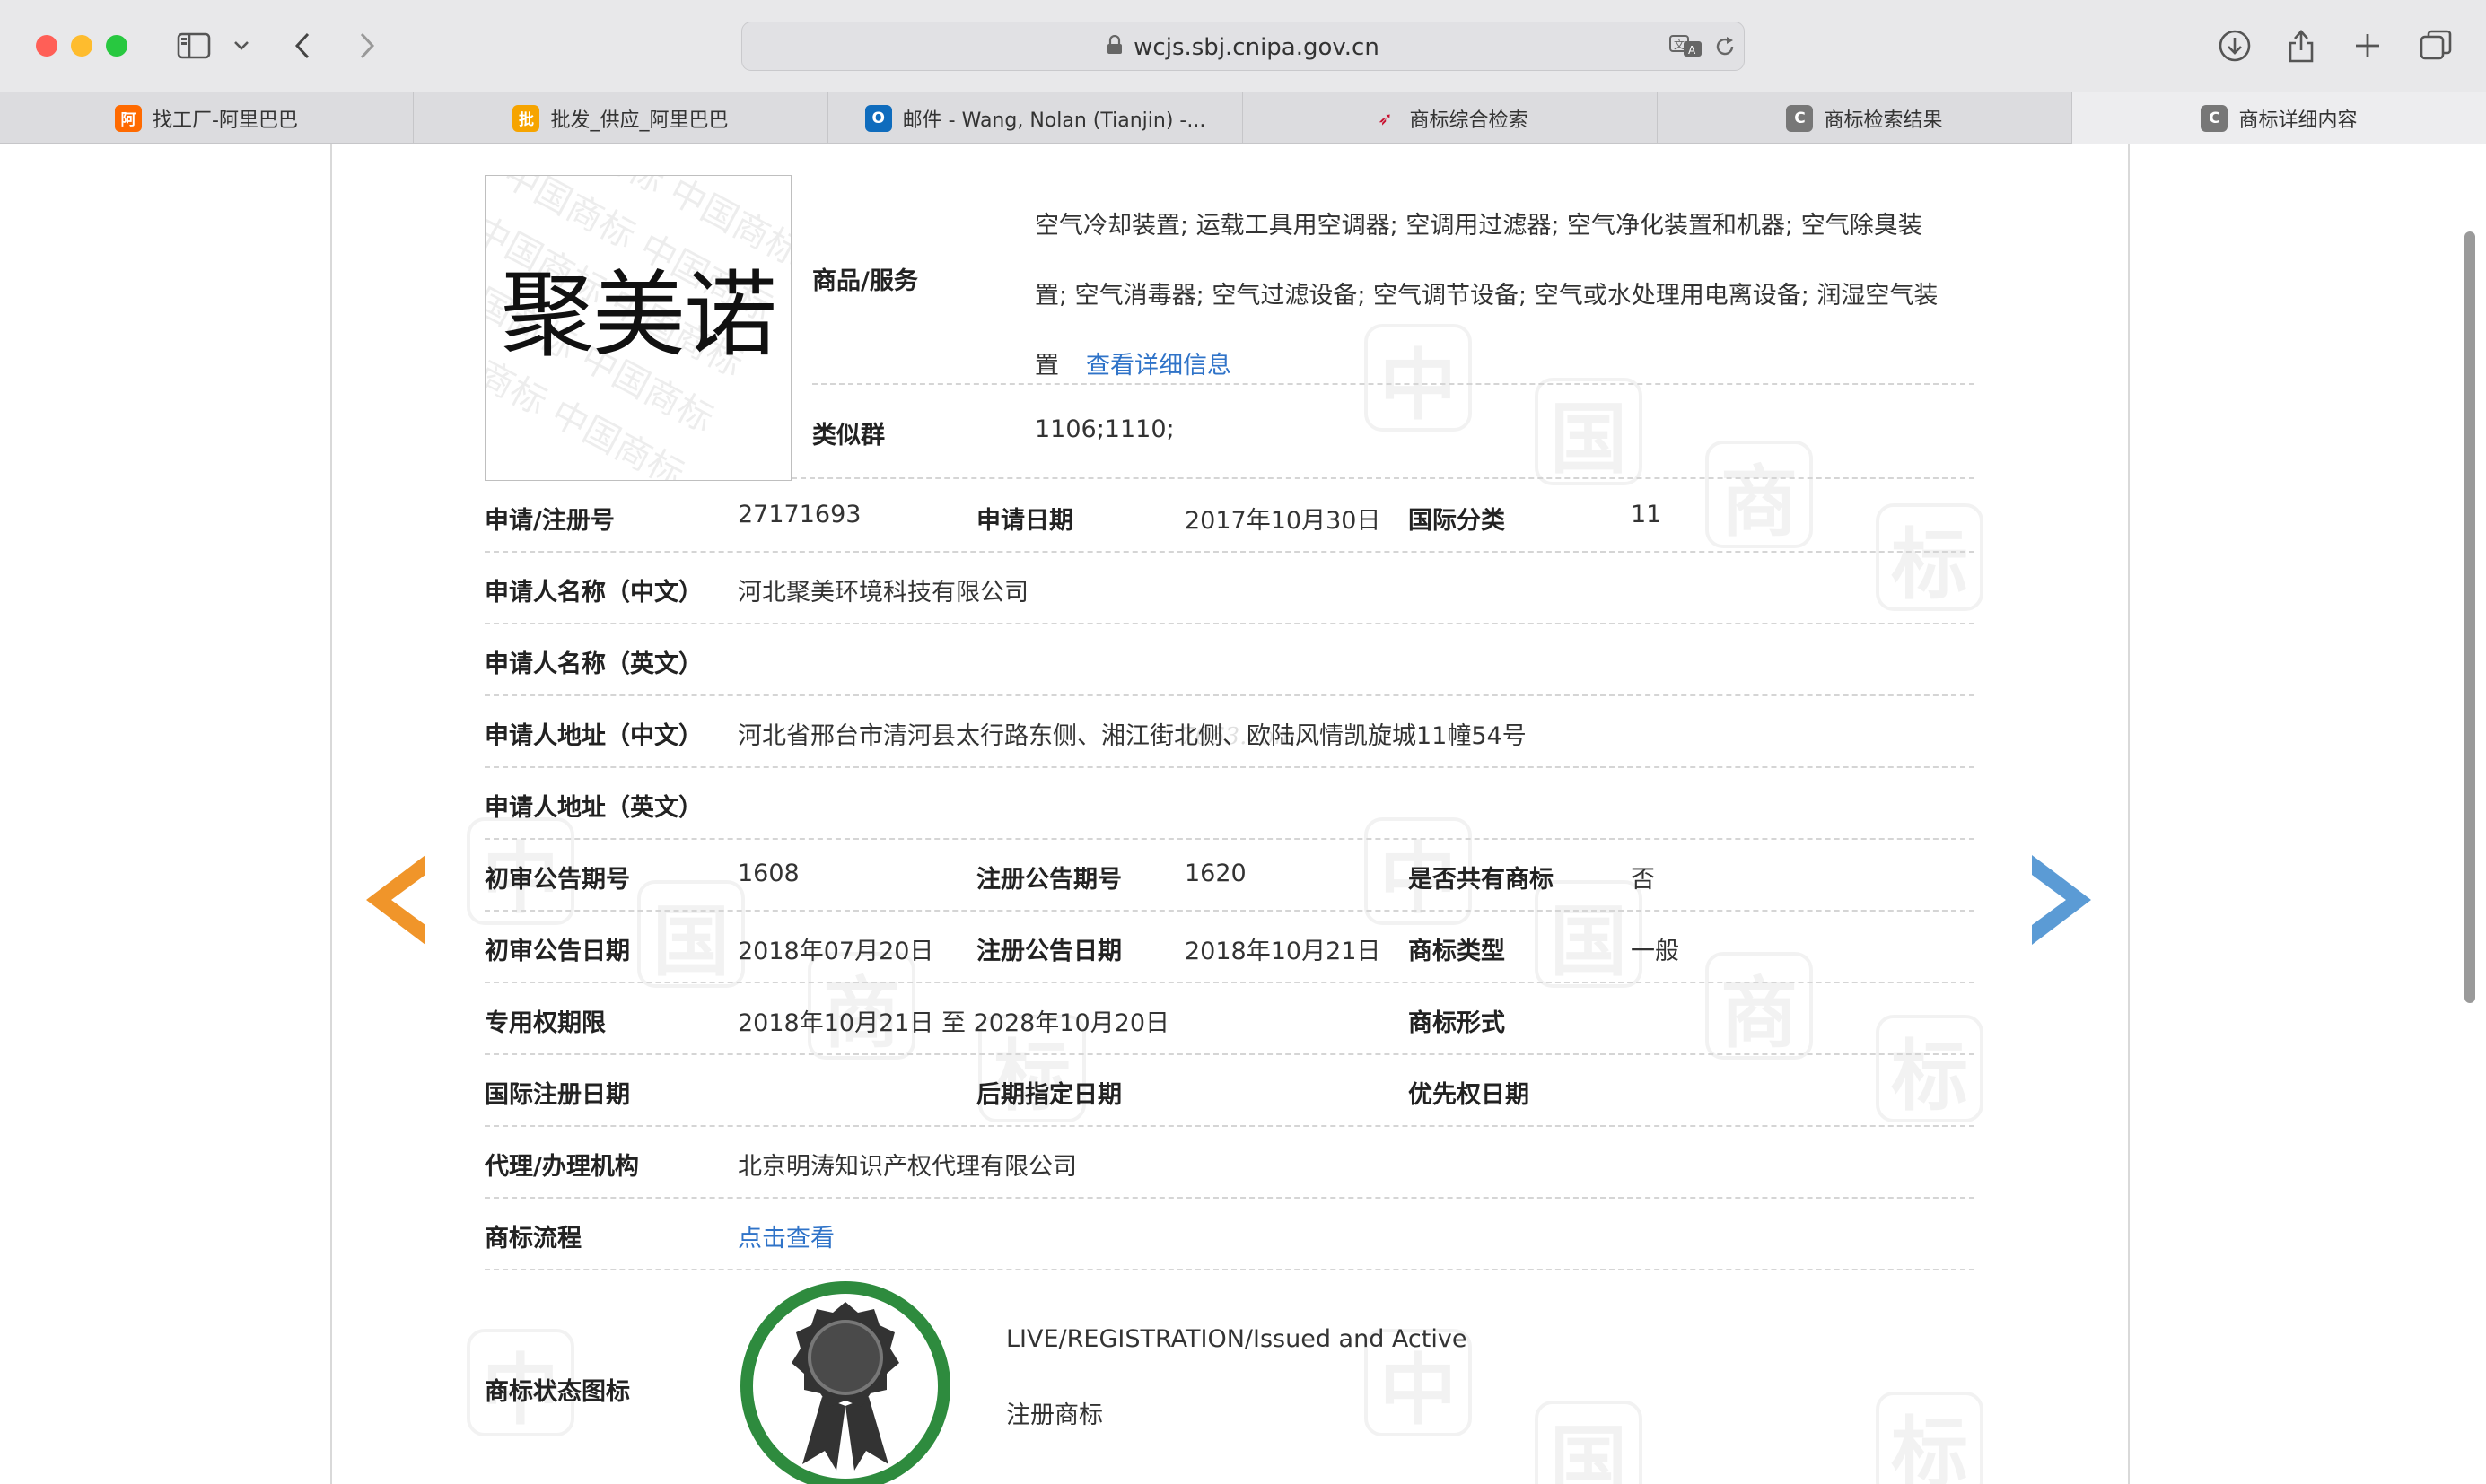 The height and width of the screenshot is (1484, 2486). What do you see at coordinates (907, 1167) in the screenshot?
I see `agent-value: 北京明涛知识产权代理有限公司` at bounding box center [907, 1167].